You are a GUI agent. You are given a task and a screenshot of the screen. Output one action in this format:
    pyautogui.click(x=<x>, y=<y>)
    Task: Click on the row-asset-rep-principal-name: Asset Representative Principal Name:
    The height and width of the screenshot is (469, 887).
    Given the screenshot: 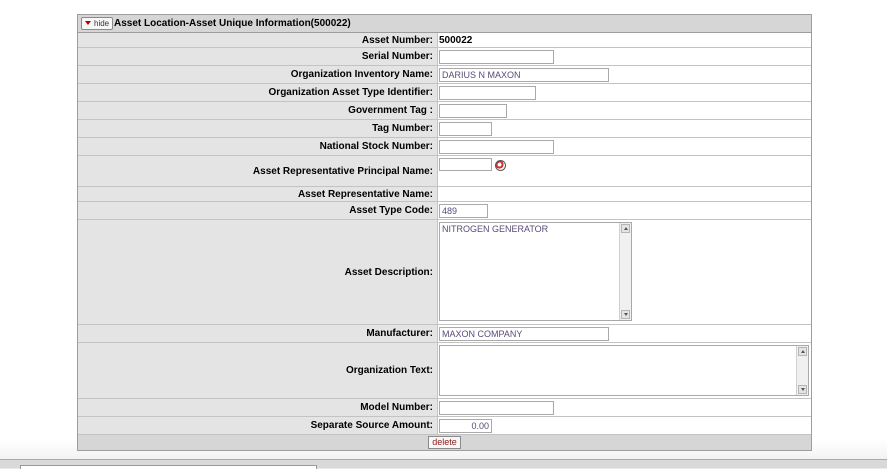 What is the action you would take?
    pyautogui.click(x=444, y=171)
    